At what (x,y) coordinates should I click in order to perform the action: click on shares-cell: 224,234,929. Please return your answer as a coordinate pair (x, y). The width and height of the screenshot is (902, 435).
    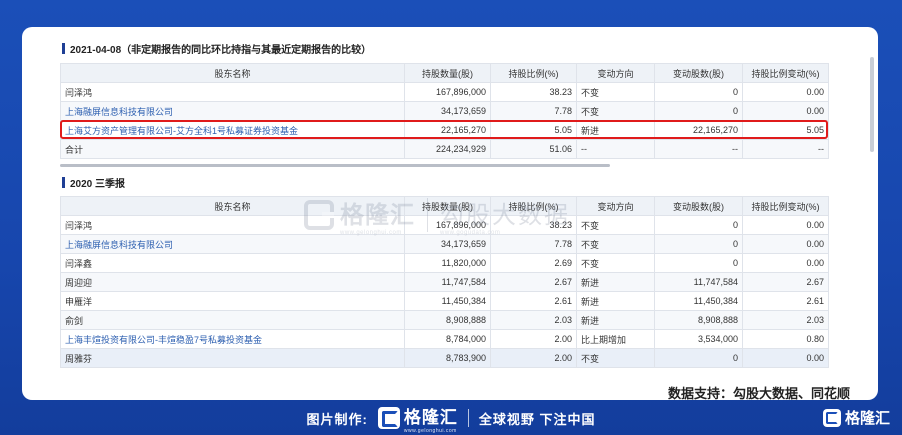
    Looking at the image, I should click on (447, 149).